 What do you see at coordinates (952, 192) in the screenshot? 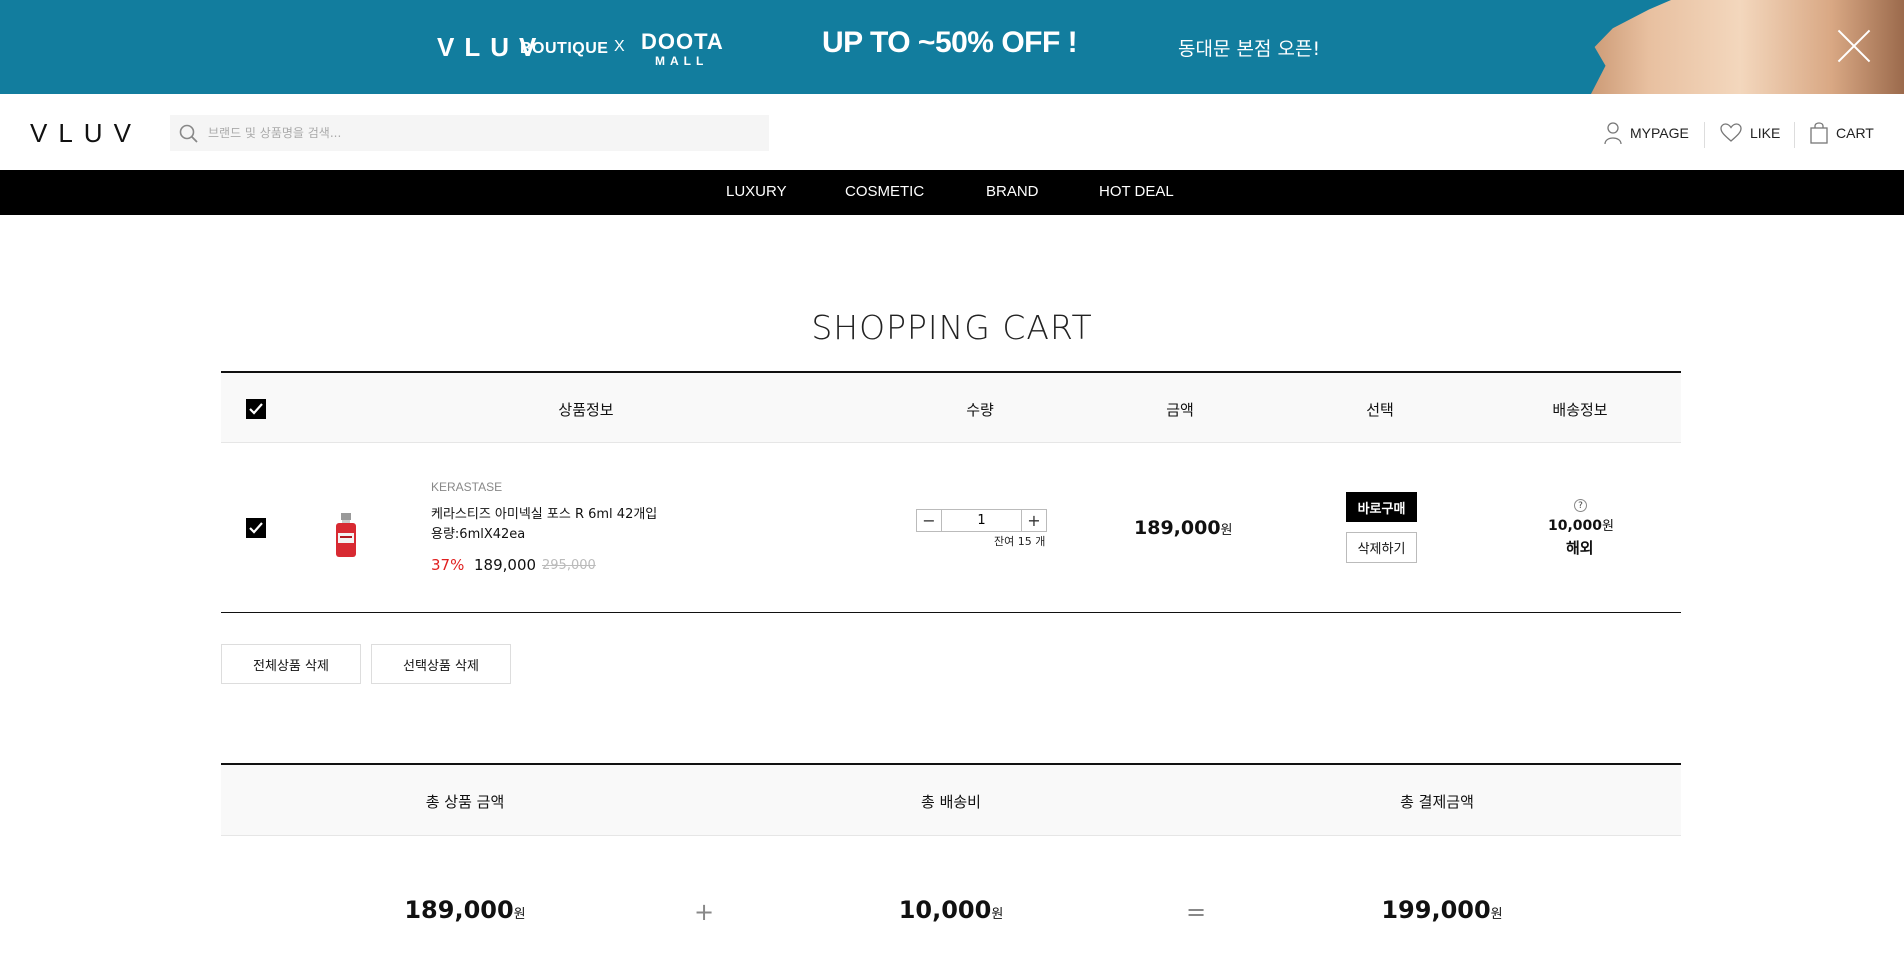
I see `main-nav: LUXURY COSMETIC BRAND HOT DEAL` at bounding box center [952, 192].